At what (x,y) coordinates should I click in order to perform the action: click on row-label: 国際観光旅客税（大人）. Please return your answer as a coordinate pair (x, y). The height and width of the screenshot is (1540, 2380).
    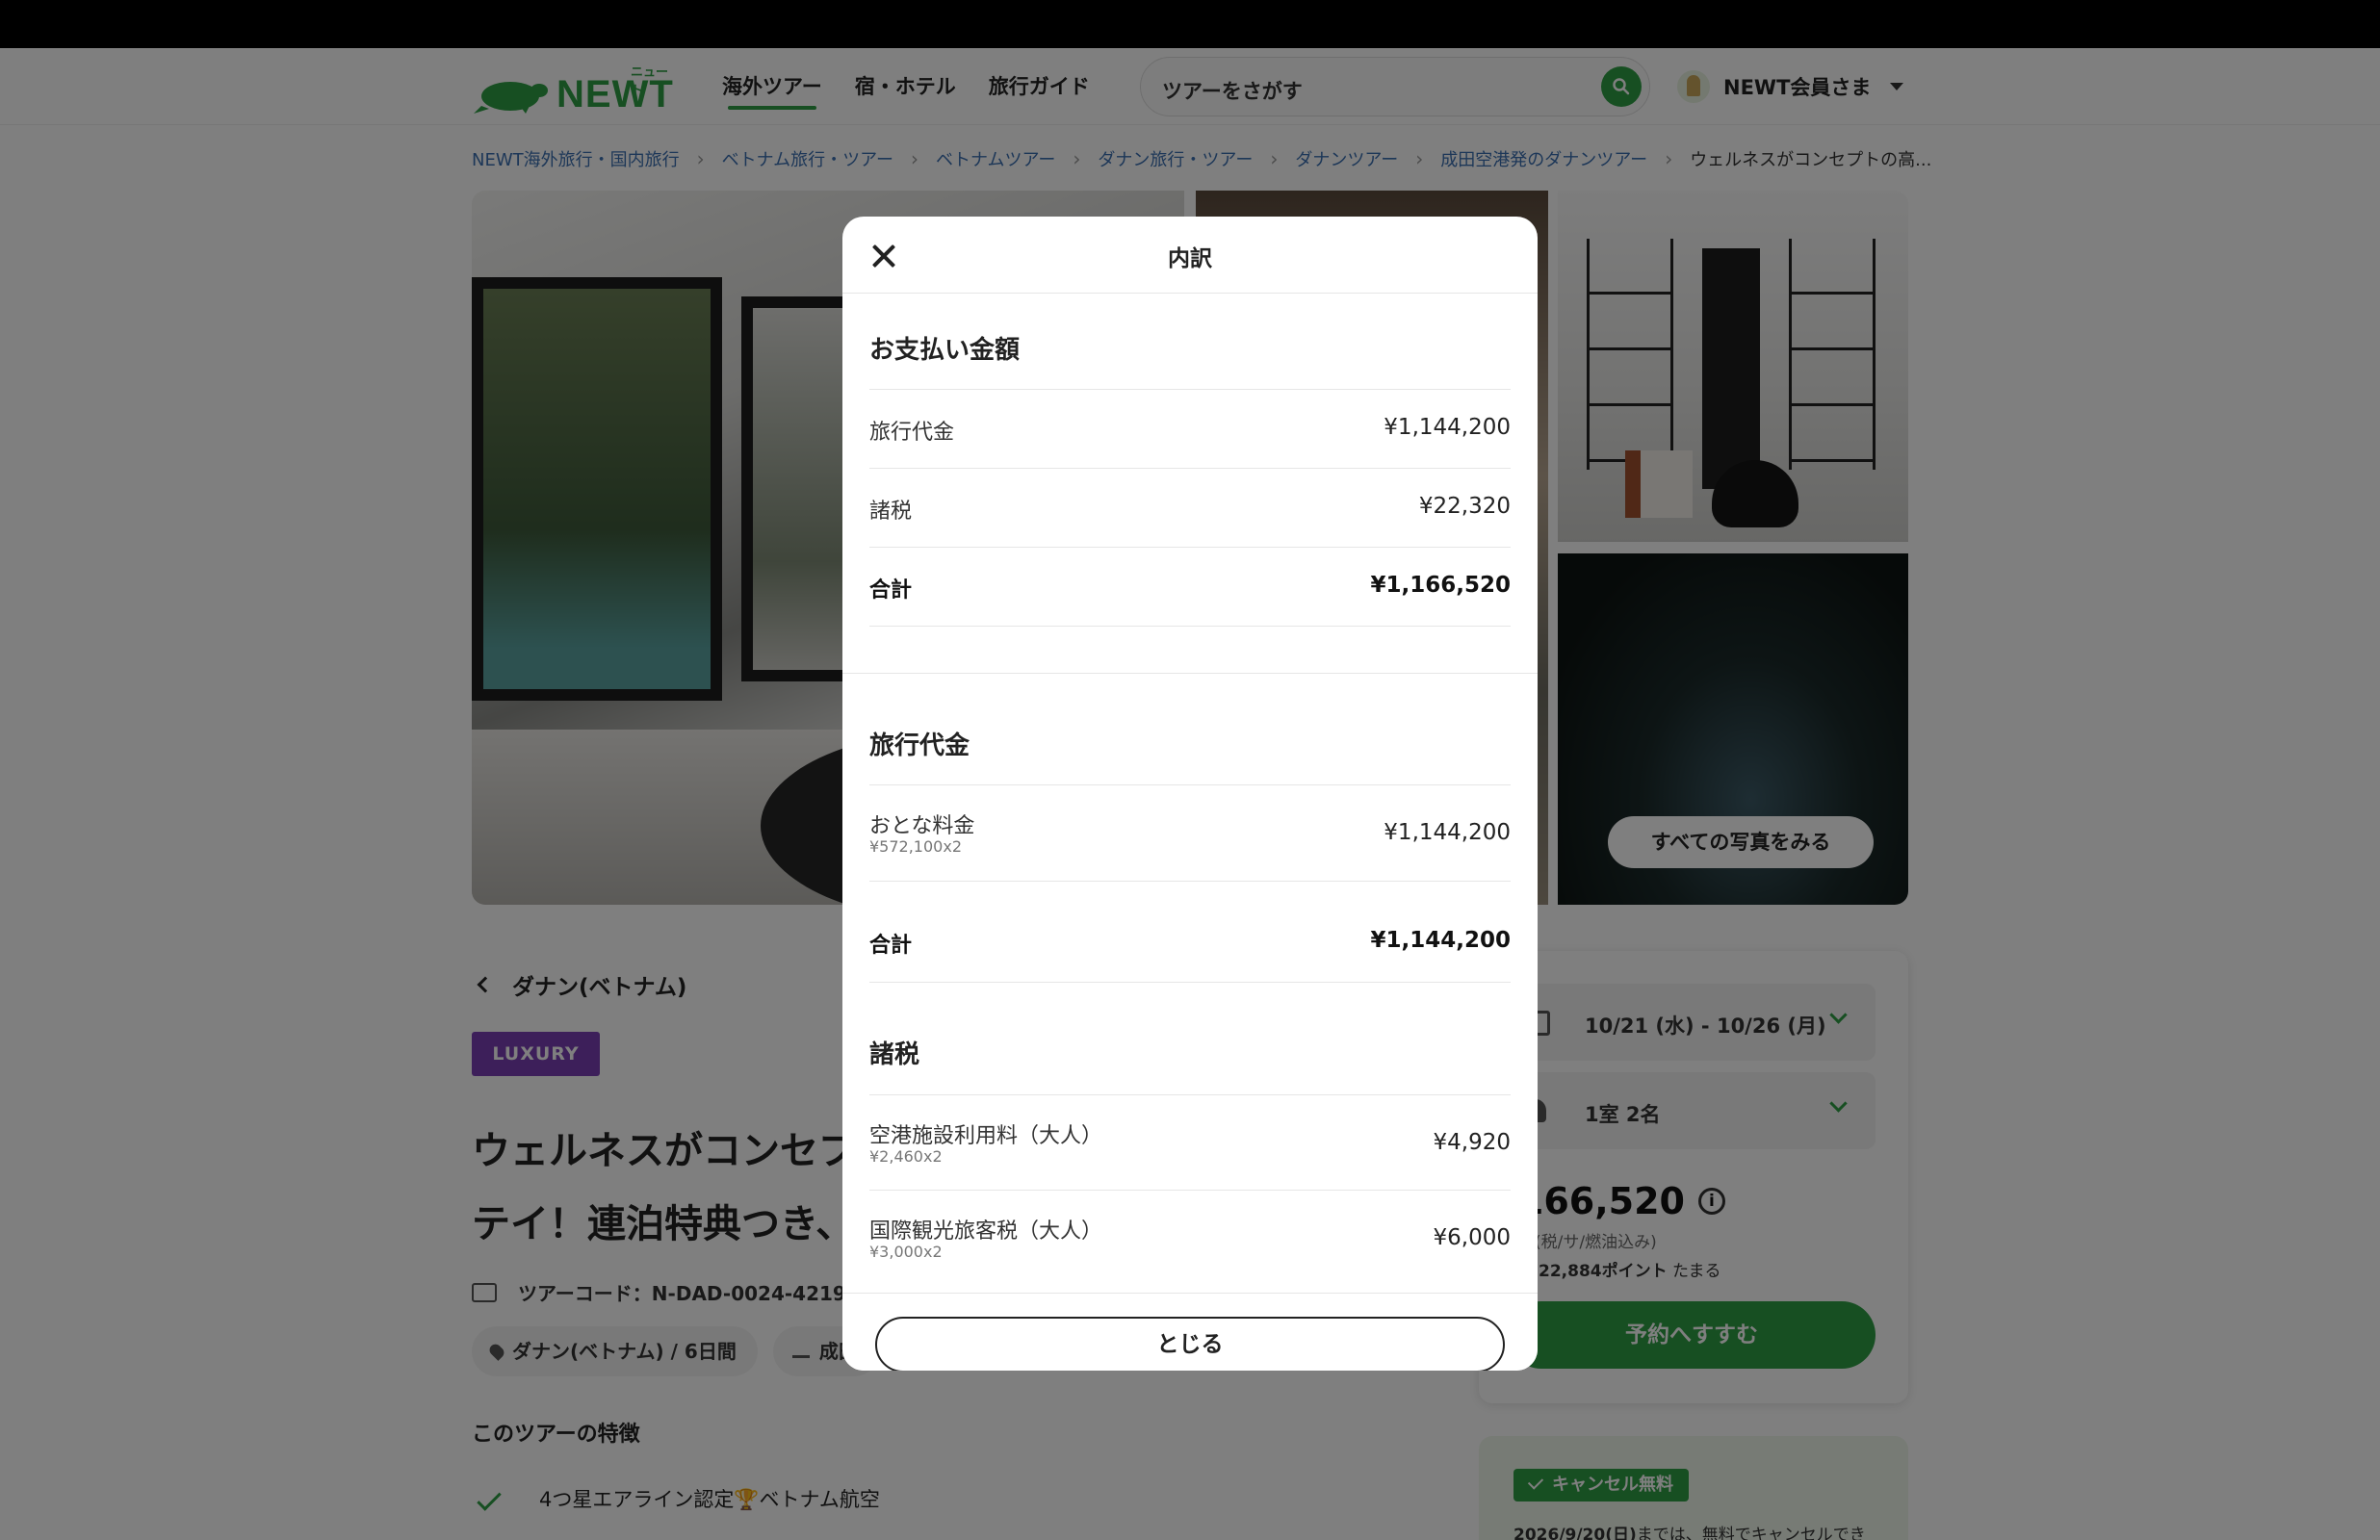
    Looking at the image, I should click on (986, 1231).